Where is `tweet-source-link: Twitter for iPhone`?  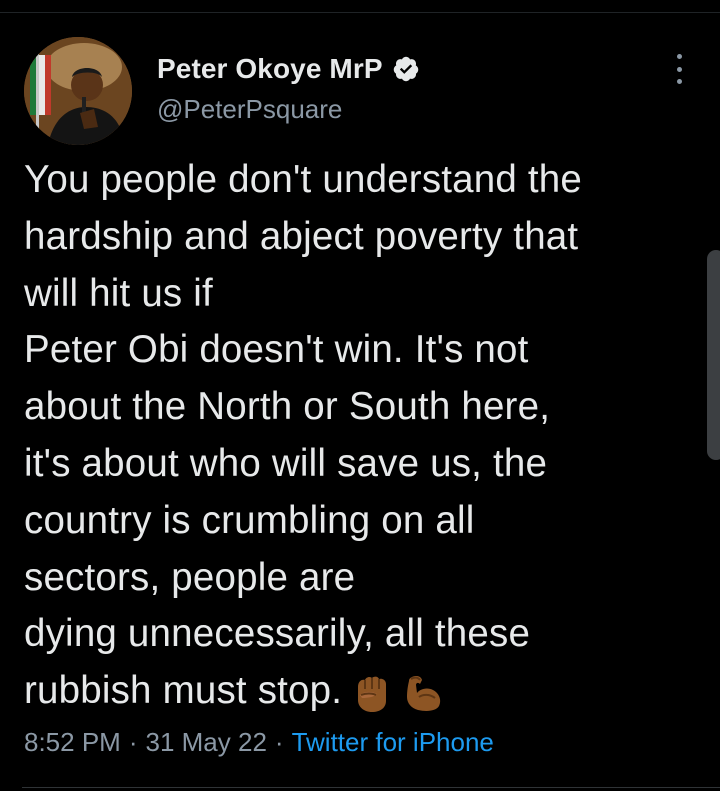
tweet-source-link: Twitter for iPhone is located at coordinates (393, 742).